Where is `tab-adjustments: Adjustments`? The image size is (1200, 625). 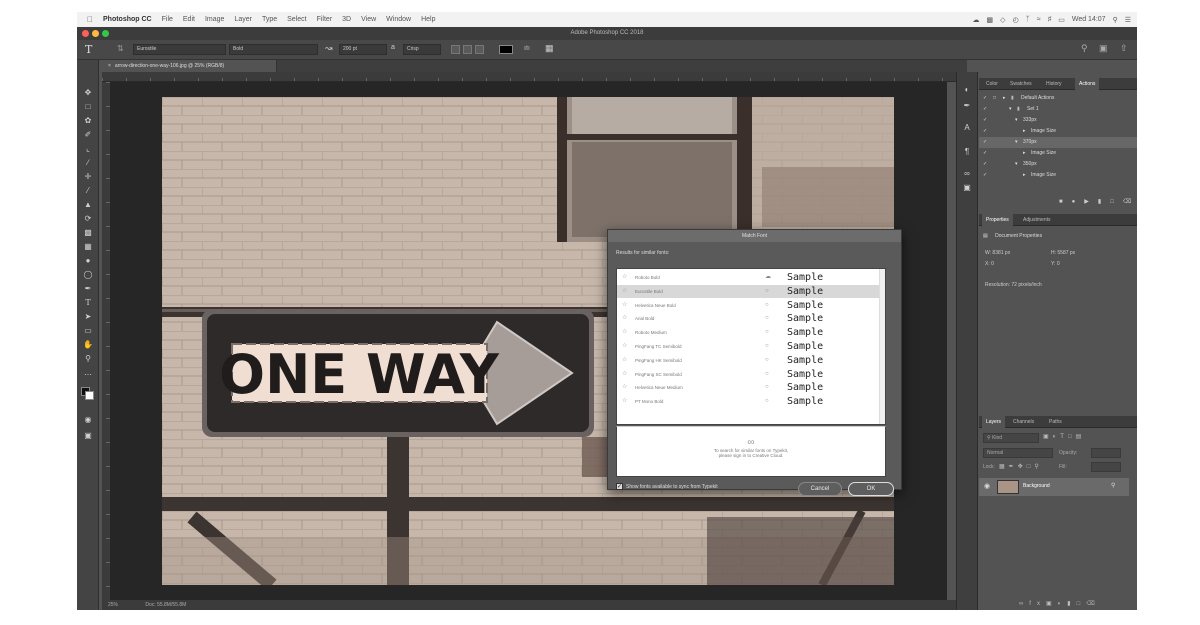 tab-adjustments: Adjustments is located at coordinates (1037, 220).